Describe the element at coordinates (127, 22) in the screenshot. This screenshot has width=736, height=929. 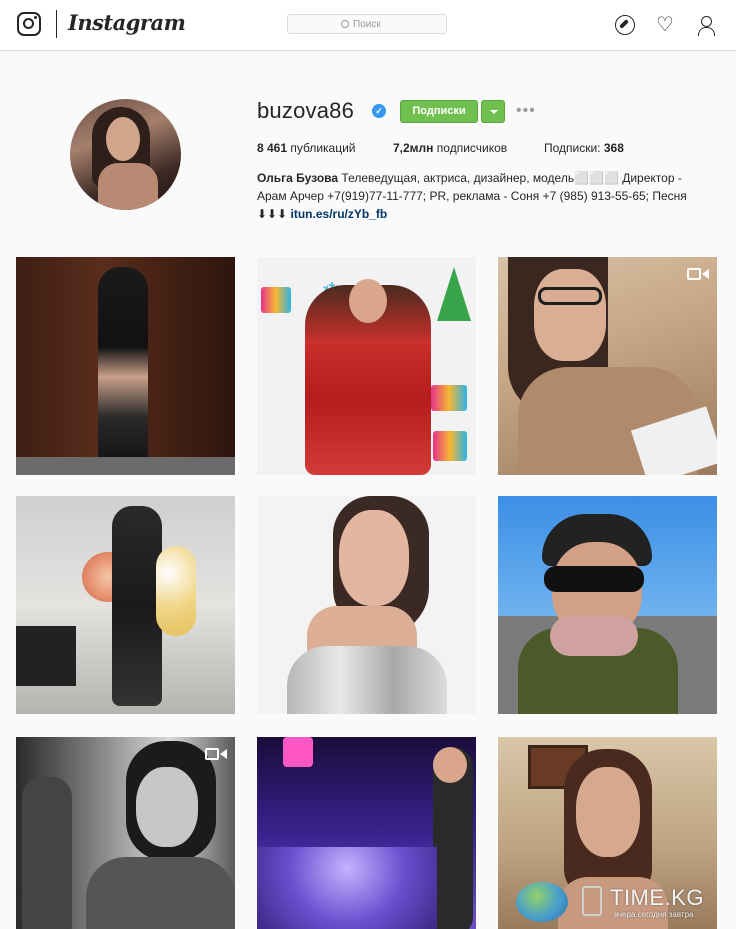
I see `instagram-wordmark: Instagram` at that location.